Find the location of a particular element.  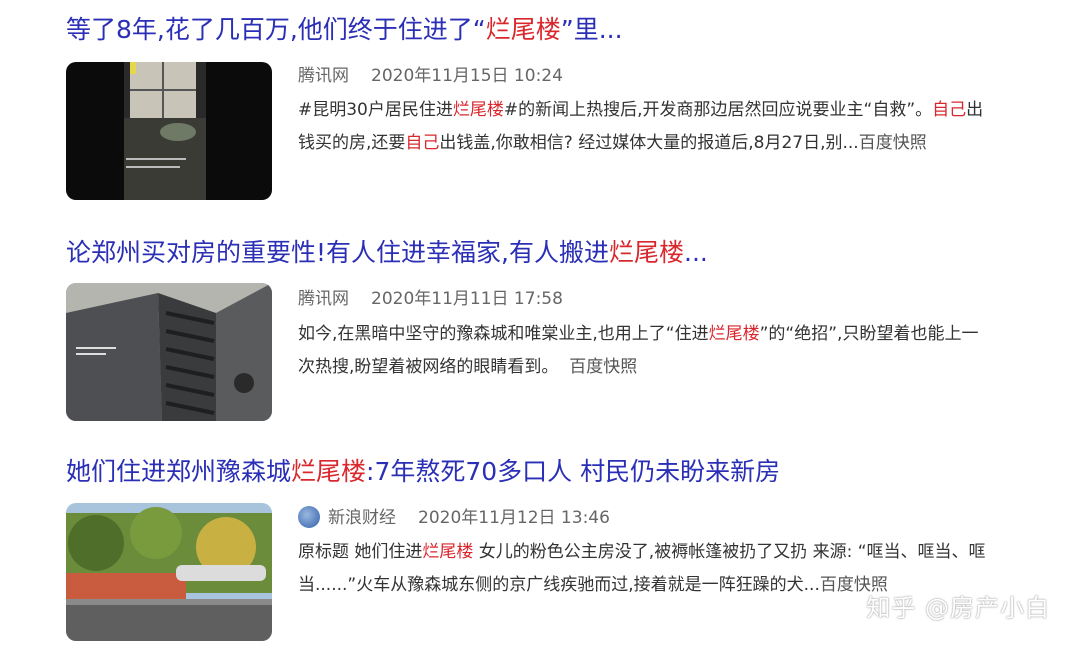

title-text: 论郑州买对房的重要性!有人住进幸福家,有人搬进 is located at coordinates (337, 252).